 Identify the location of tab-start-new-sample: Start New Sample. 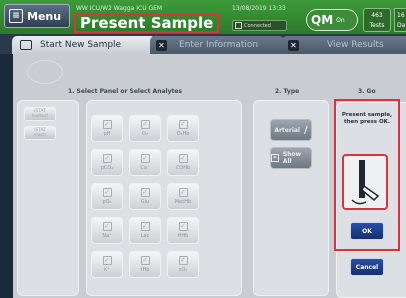
(84, 45).